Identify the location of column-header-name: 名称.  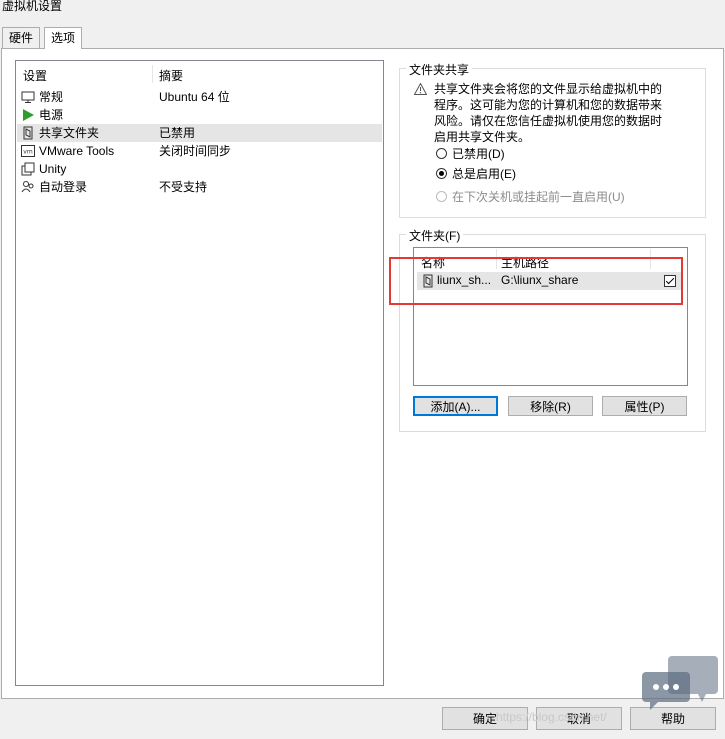
(433, 262).